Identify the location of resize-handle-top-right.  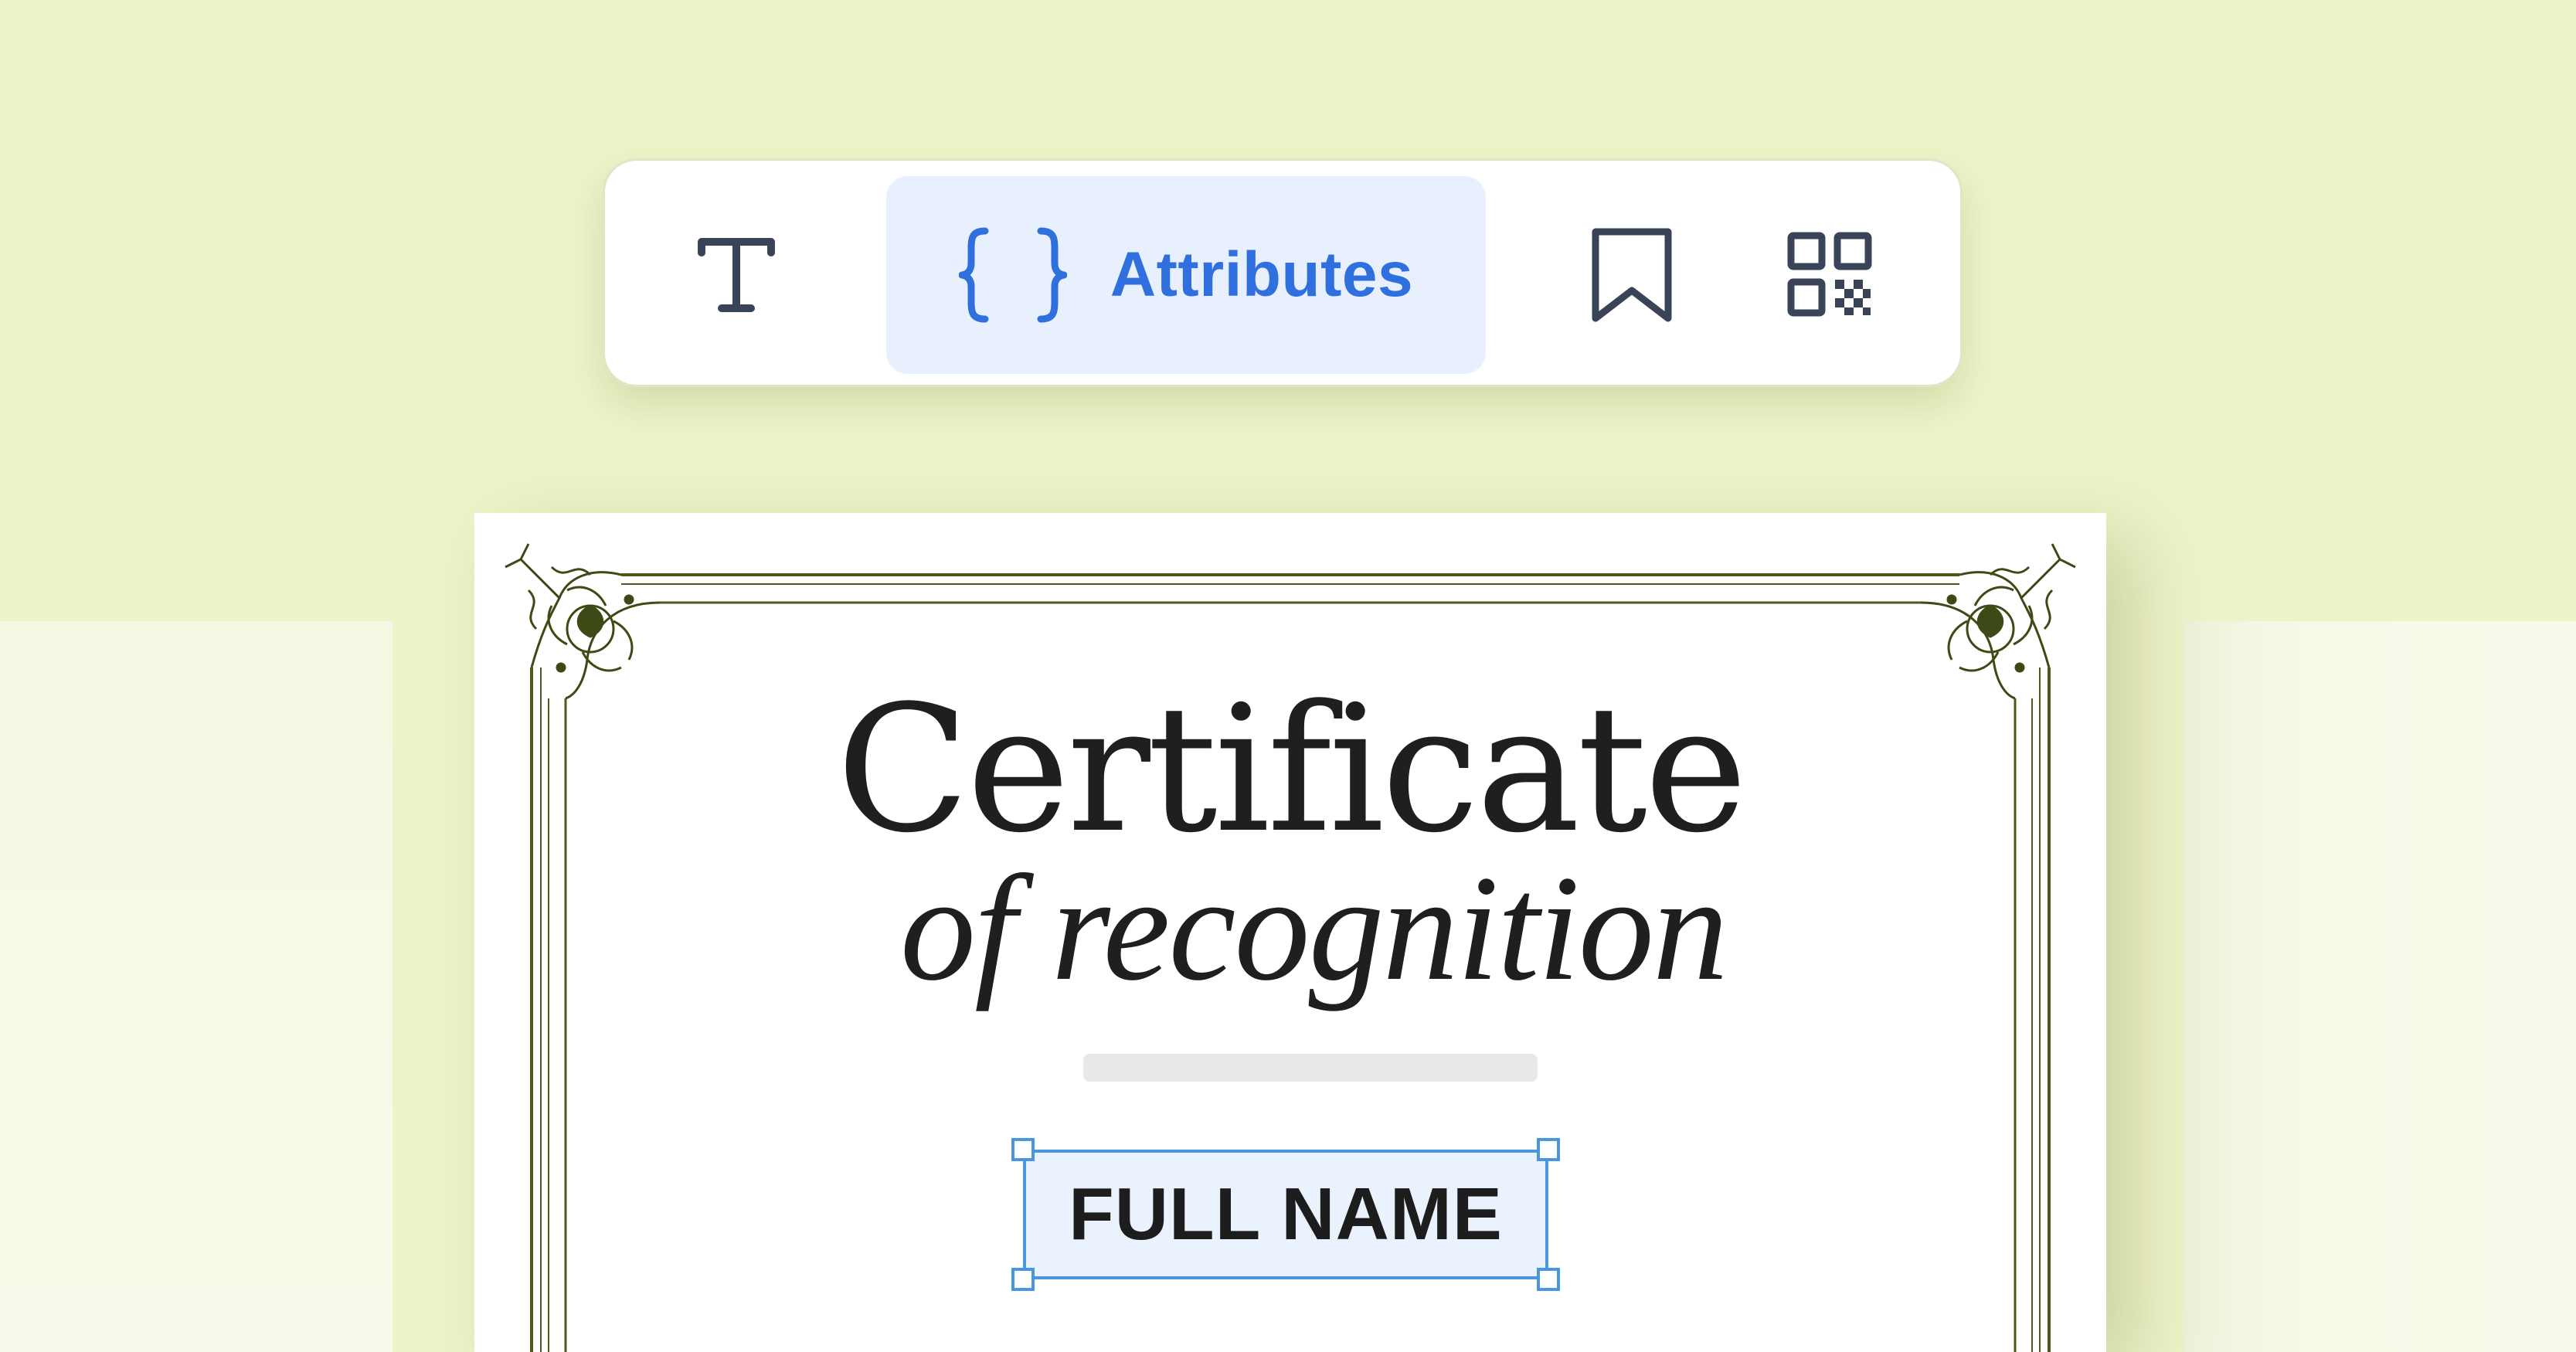
(1548, 1149).